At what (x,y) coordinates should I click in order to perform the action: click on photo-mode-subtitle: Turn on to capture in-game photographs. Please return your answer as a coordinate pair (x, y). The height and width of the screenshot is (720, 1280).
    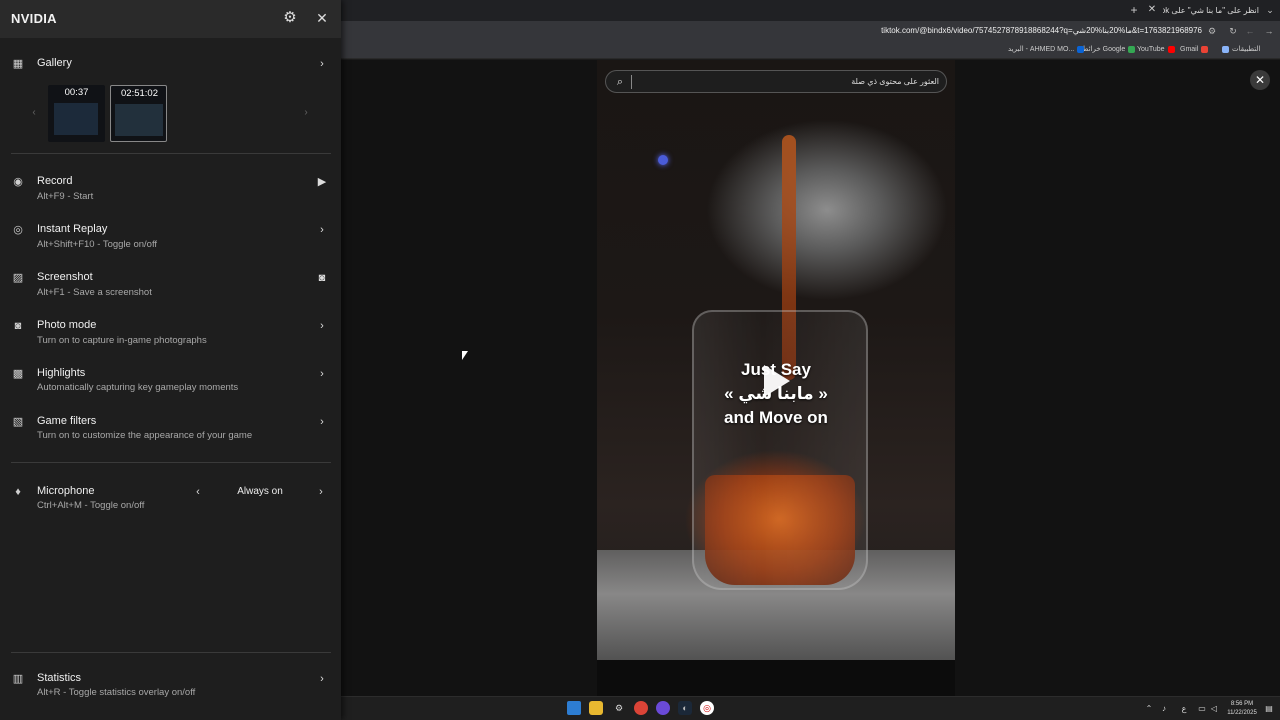
    Looking at the image, I should click on (122, 340).